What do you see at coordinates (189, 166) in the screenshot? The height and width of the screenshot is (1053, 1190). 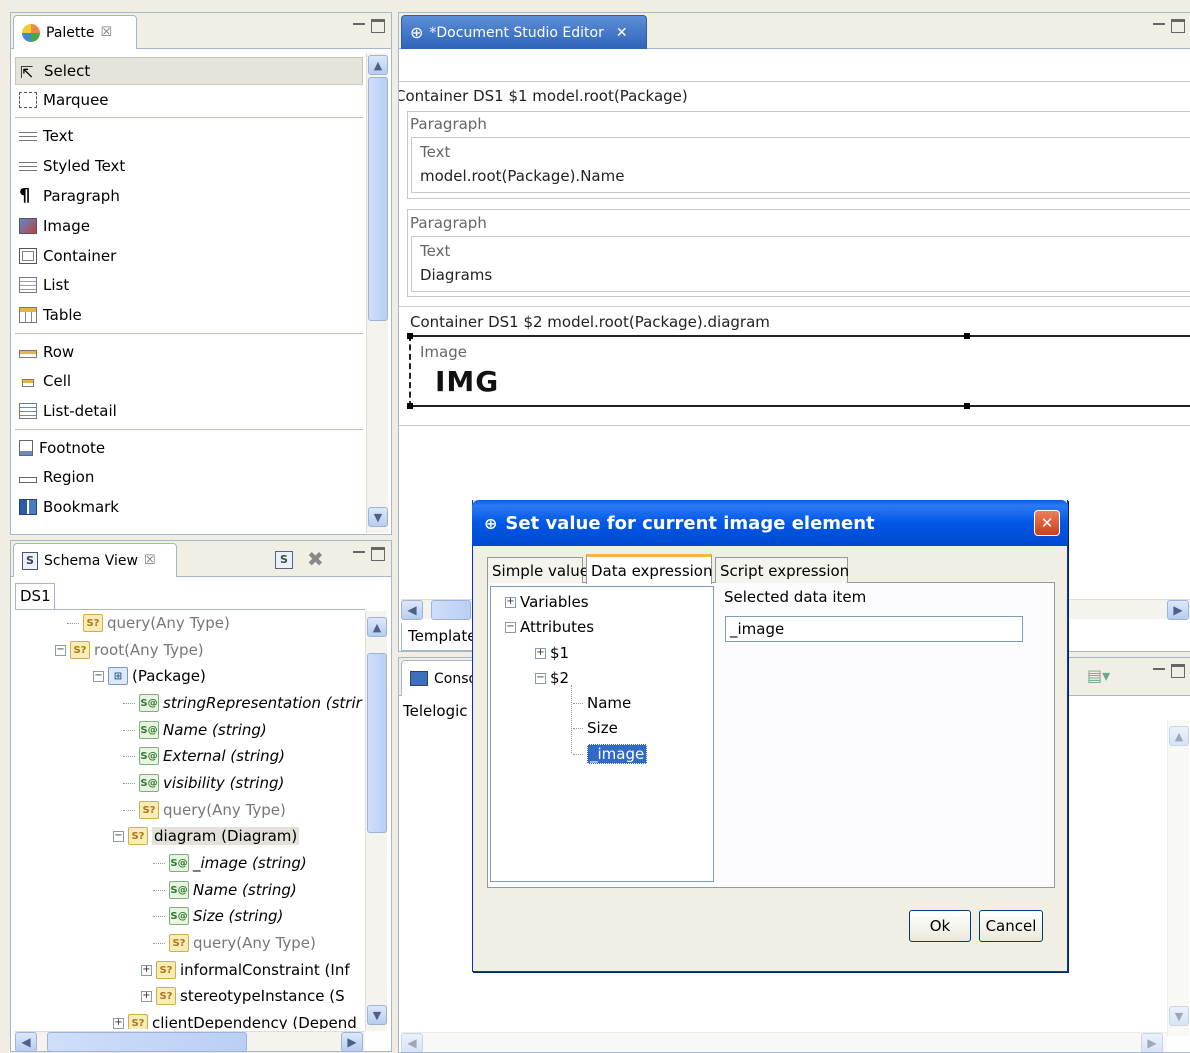 I see `palette-item-styled-text: Styled Text` at bounding box center [189, 166].